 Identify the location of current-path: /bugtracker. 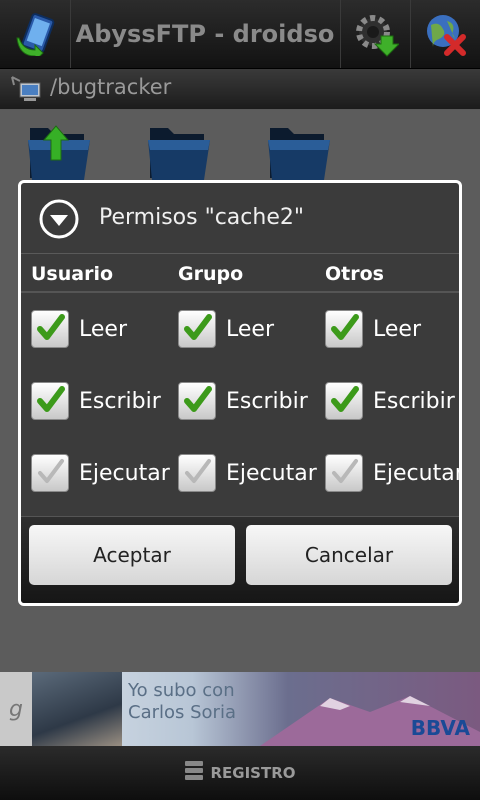
(111, 87).